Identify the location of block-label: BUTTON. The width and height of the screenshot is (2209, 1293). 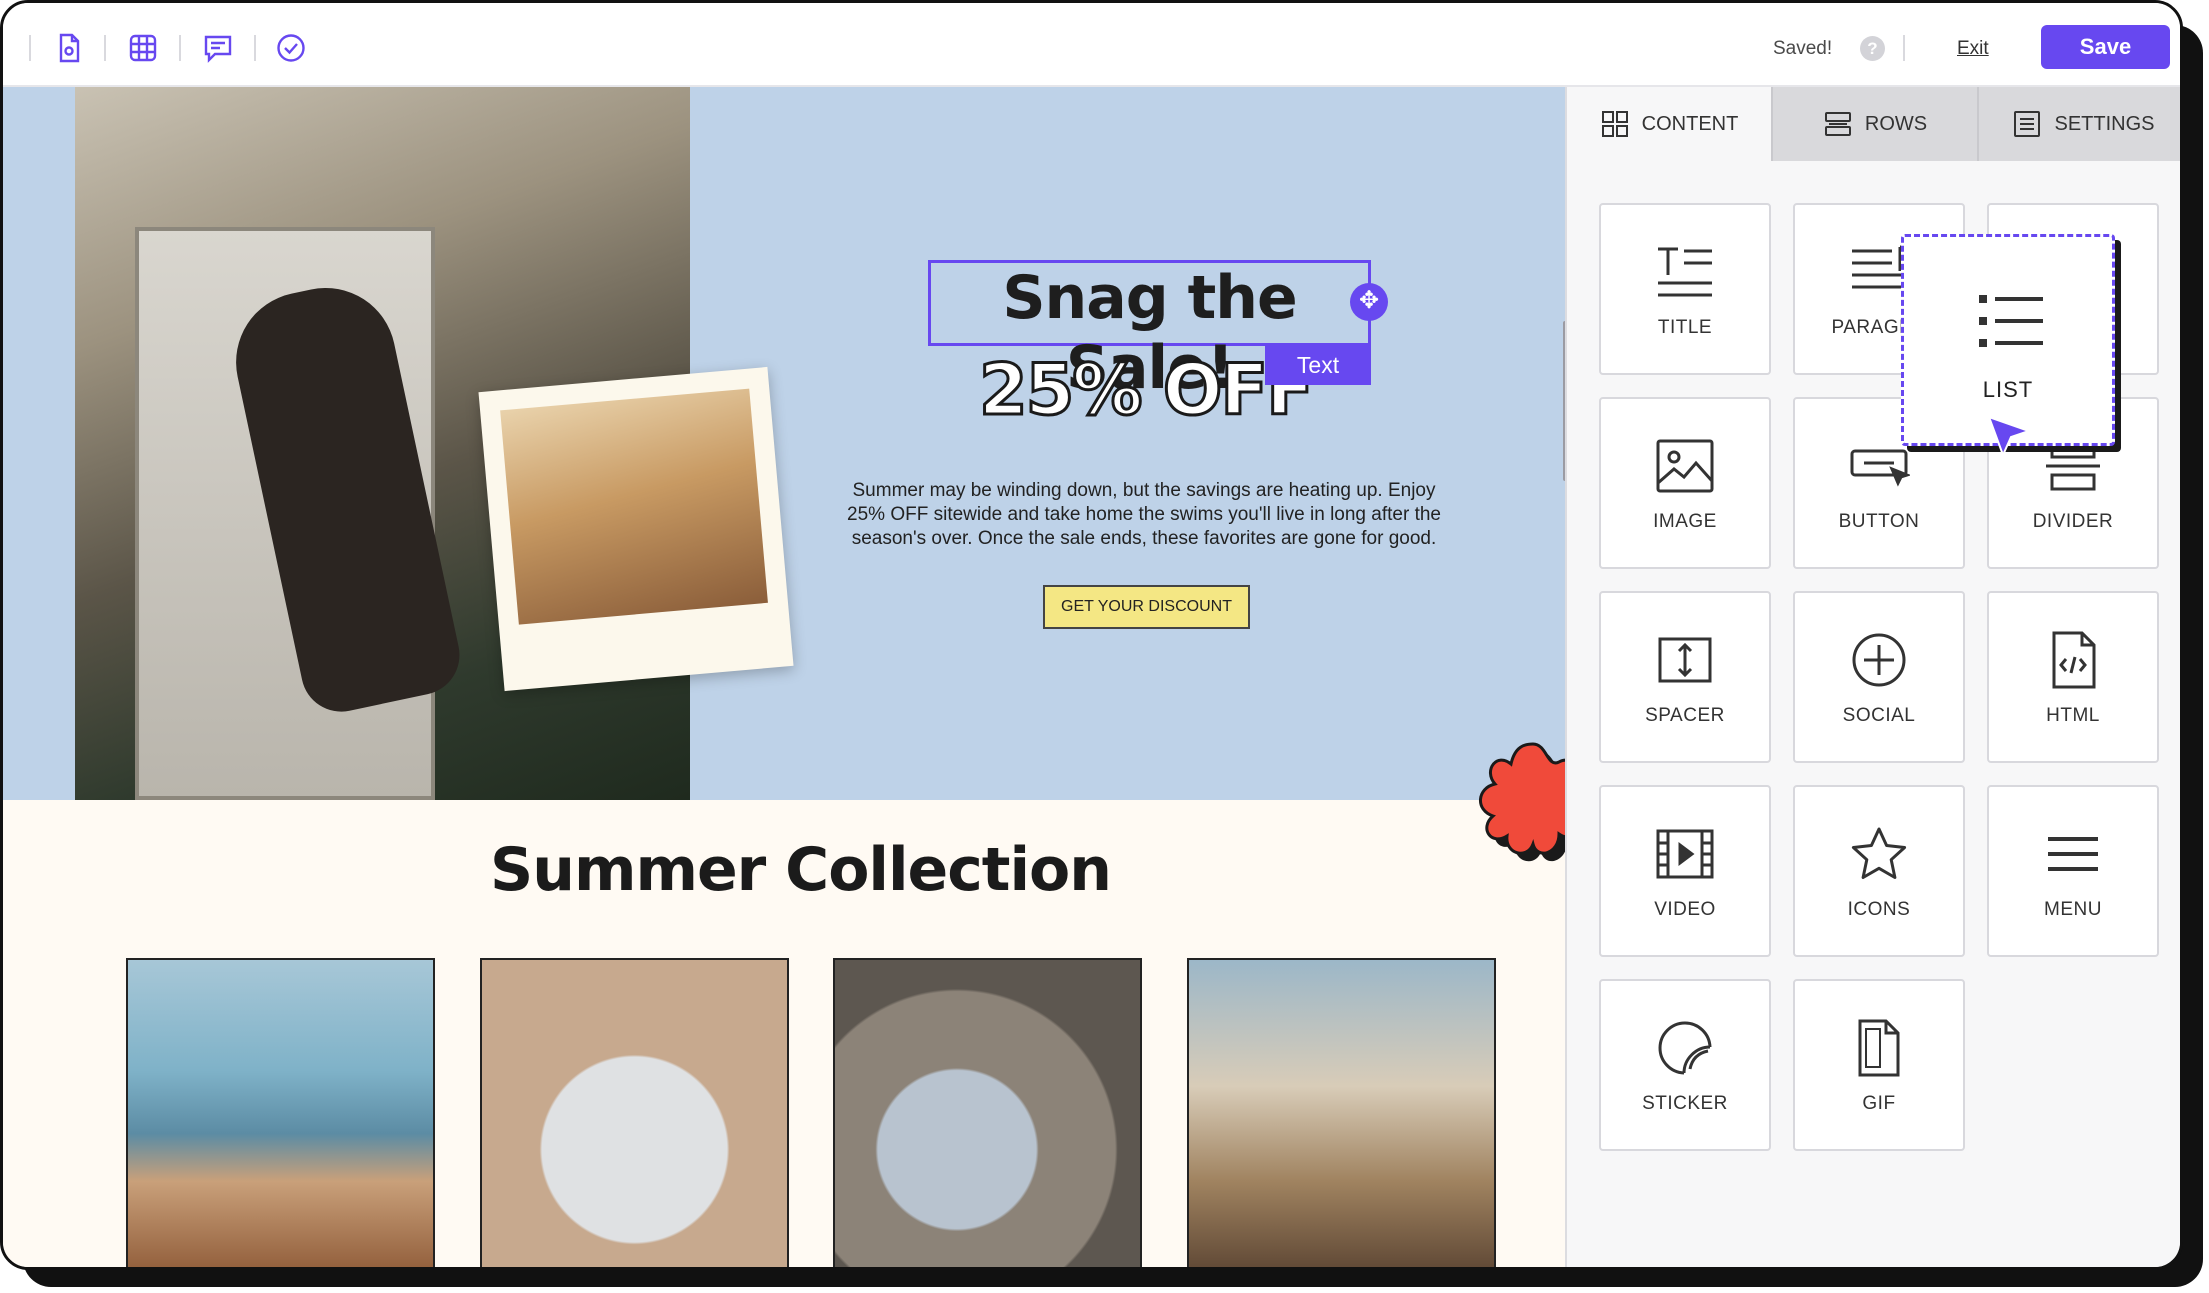
(1879, 521).